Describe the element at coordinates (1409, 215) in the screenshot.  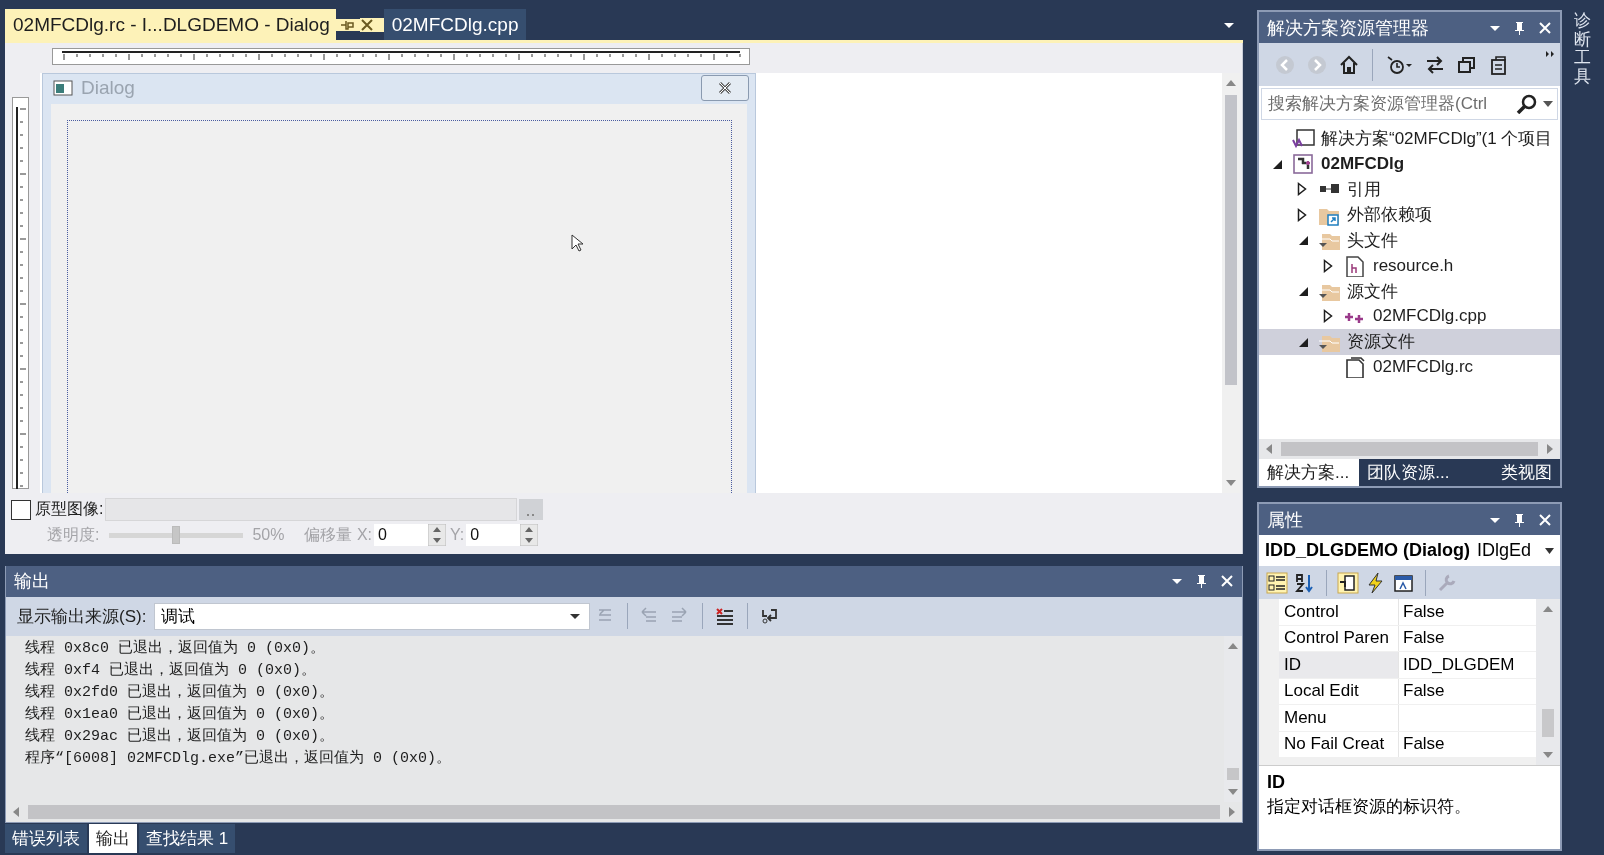
I see `tree-item: 外部依赖项` at that location.